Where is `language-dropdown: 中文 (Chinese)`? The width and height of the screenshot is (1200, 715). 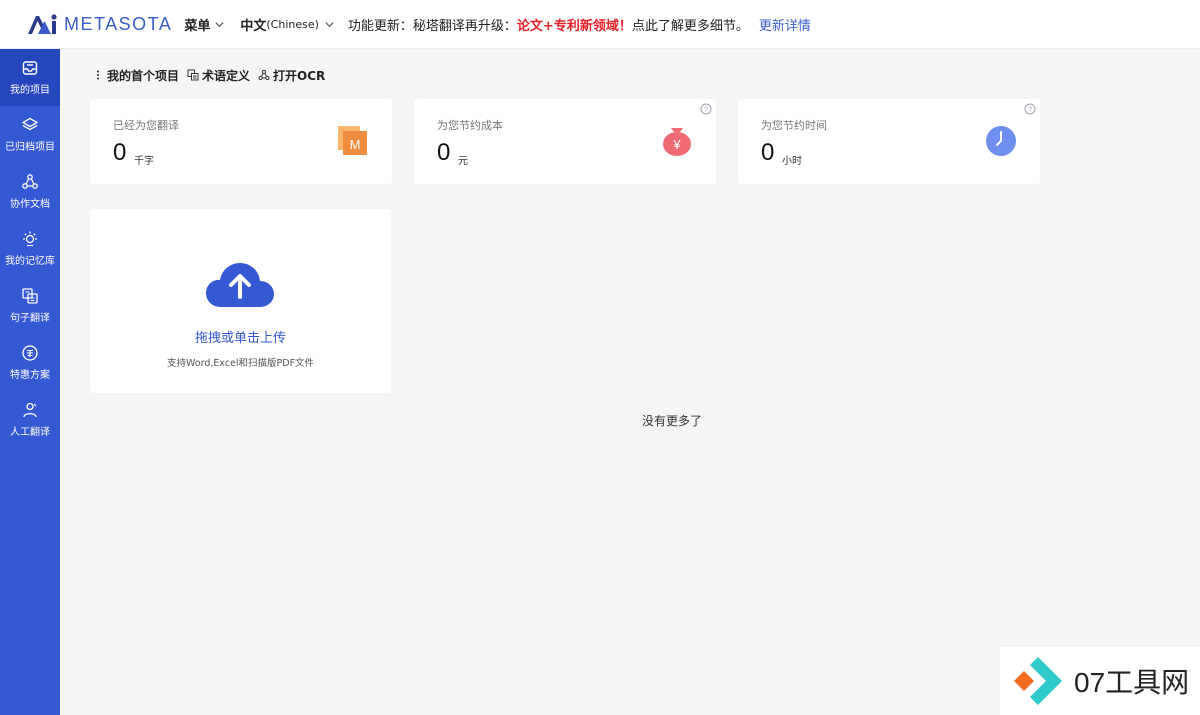 language-dropdown: 中文 (Chinese) is located at coordinates (287, 24).